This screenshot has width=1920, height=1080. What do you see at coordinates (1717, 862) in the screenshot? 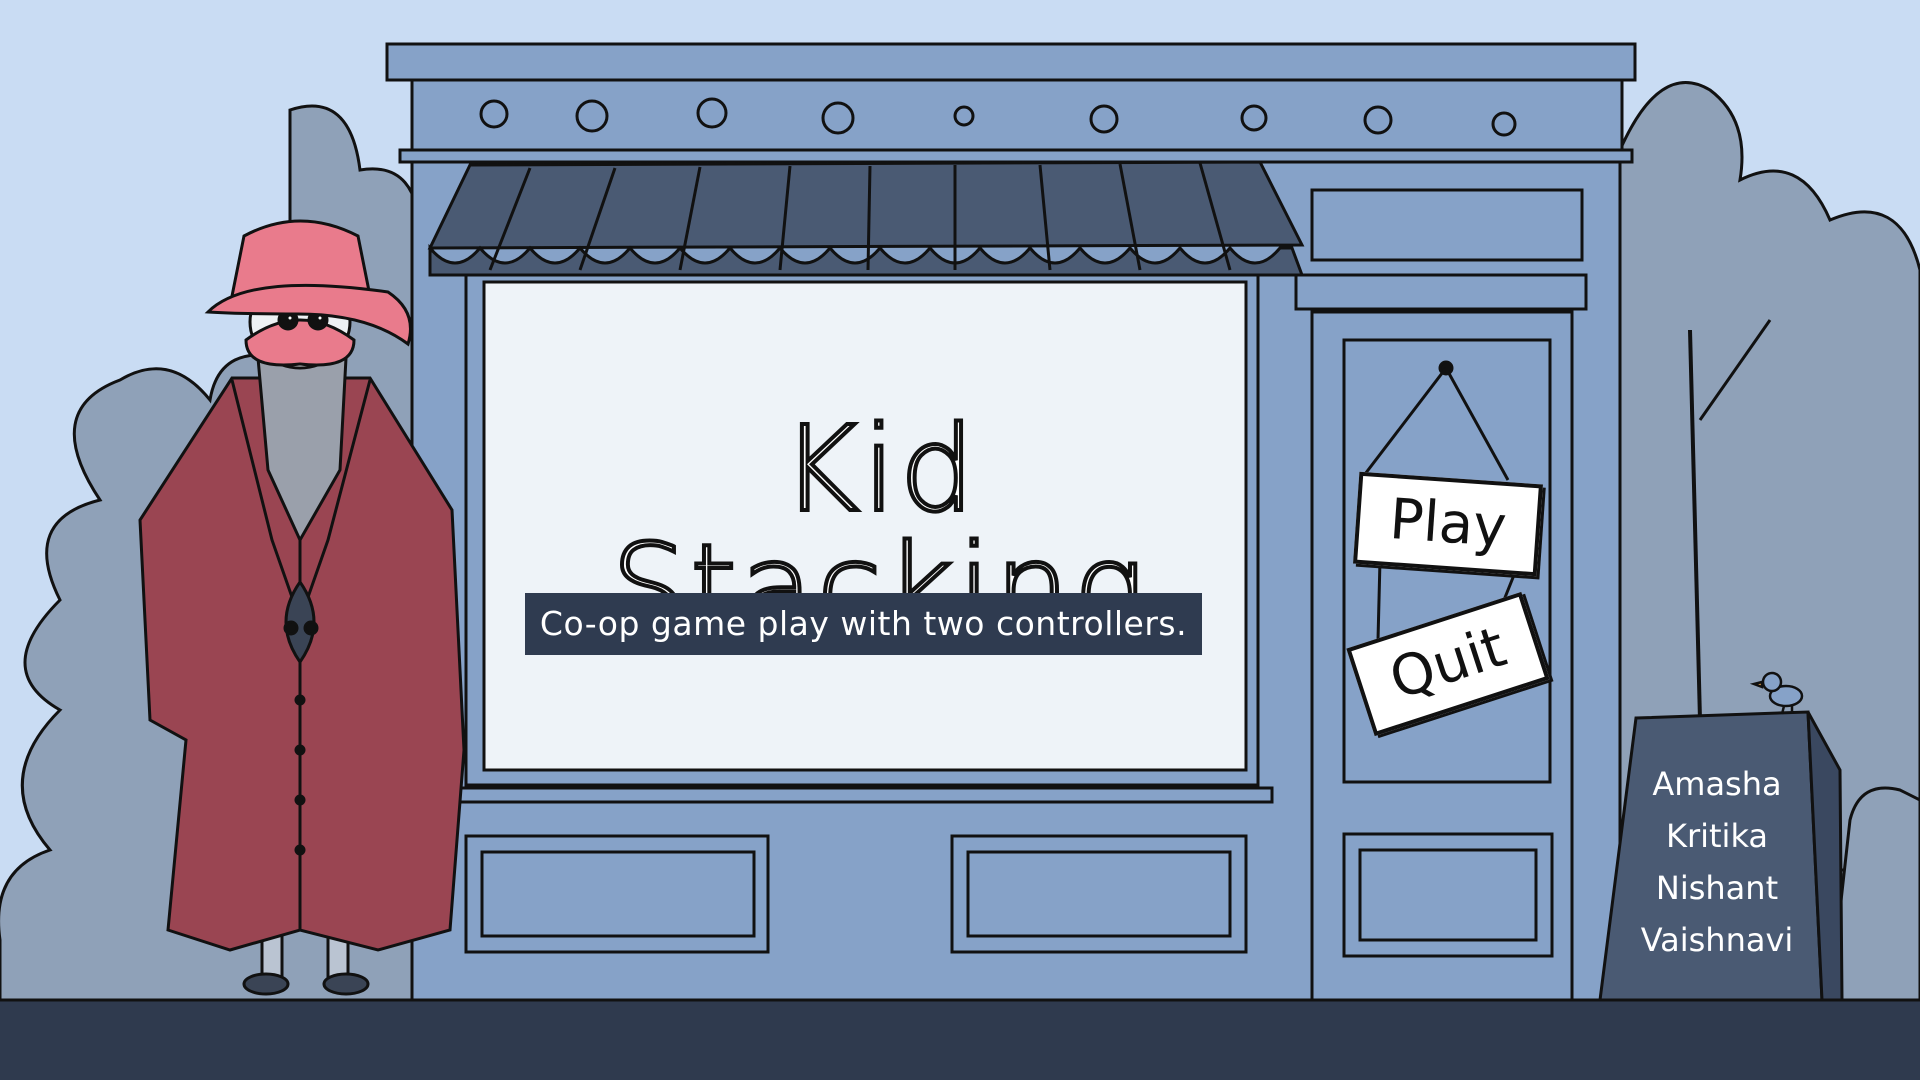
I see `credits-board: Amasha Kritika Nishant Vaishnavi` at bounding box center [1717, 862].